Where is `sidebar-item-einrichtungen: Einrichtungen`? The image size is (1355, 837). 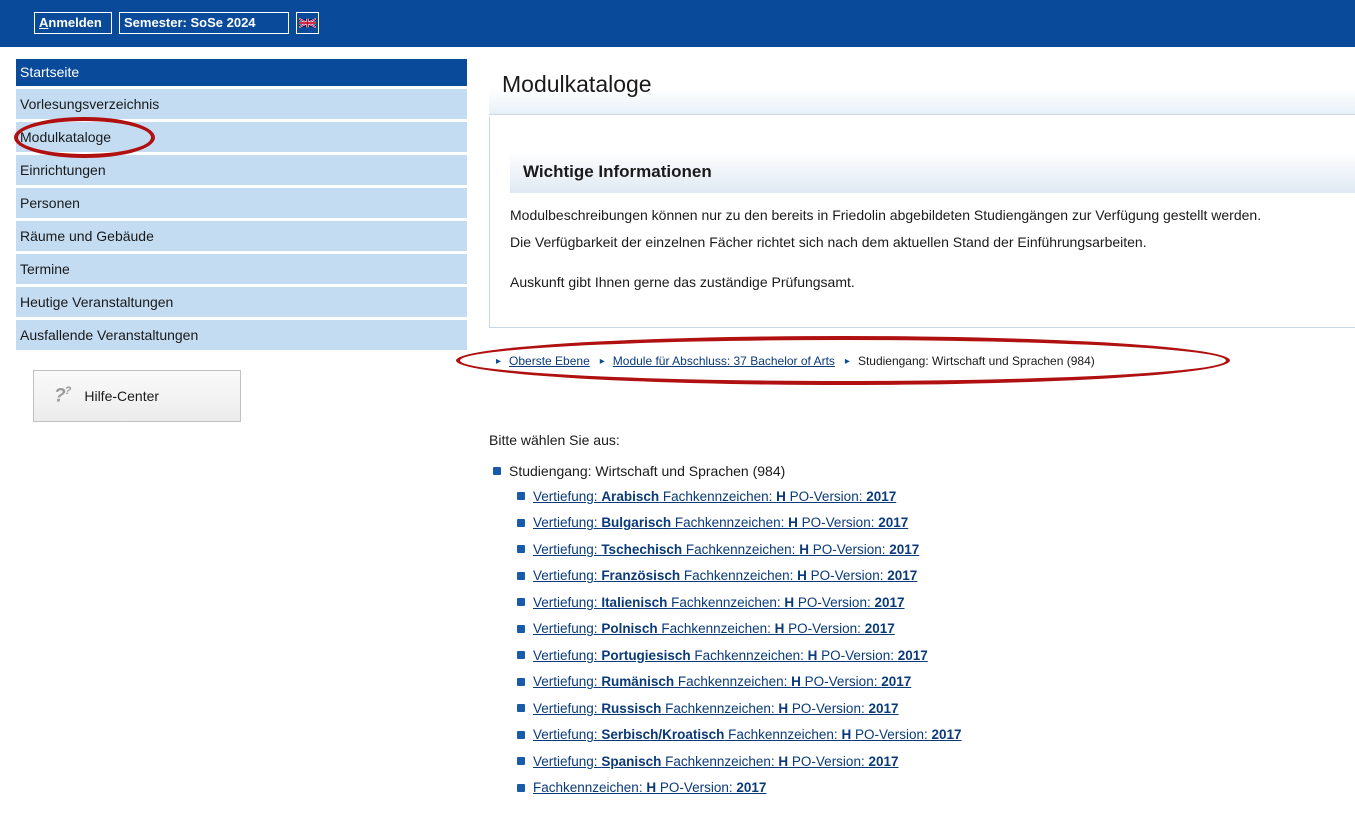
sidebar-item-einrichtungen: Einrichtungen is located at coordinates (241, 170).